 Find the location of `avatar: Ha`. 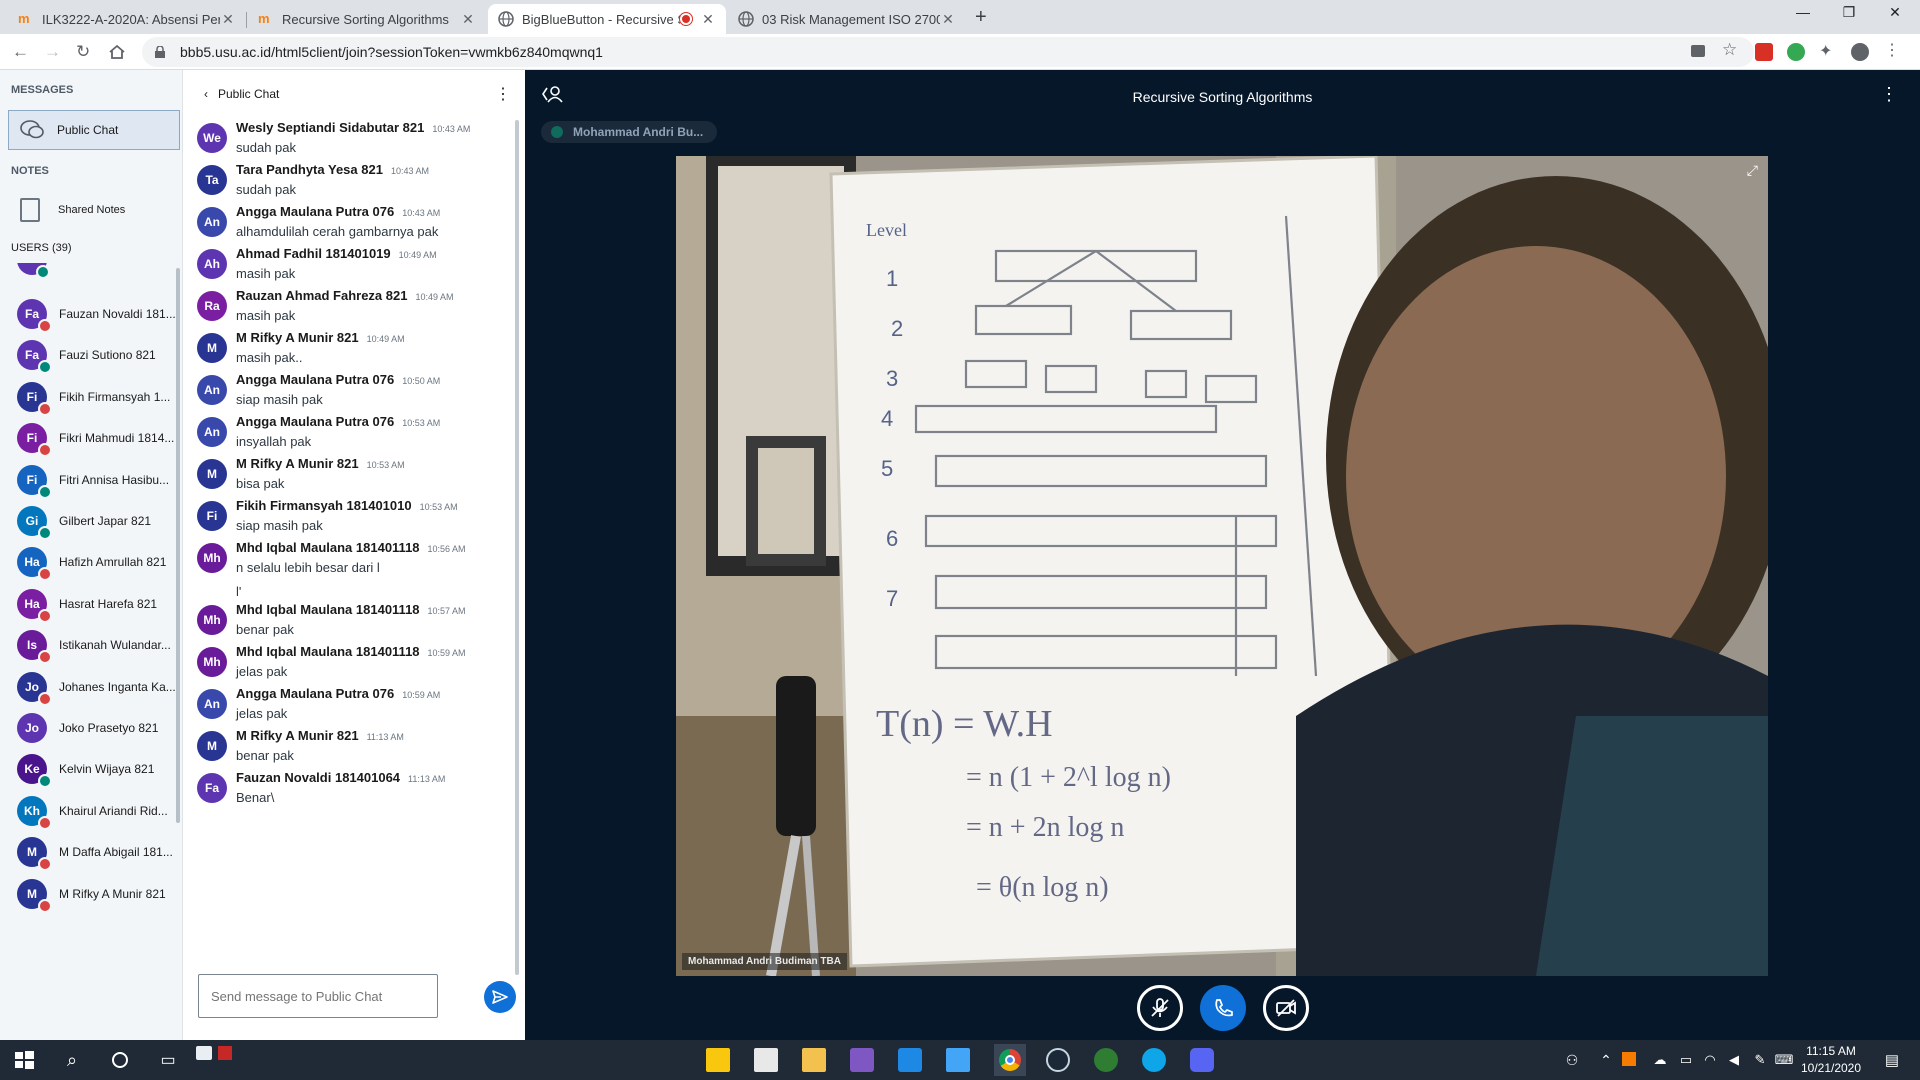

avatar: Ha is located at coordinates (34, 605).